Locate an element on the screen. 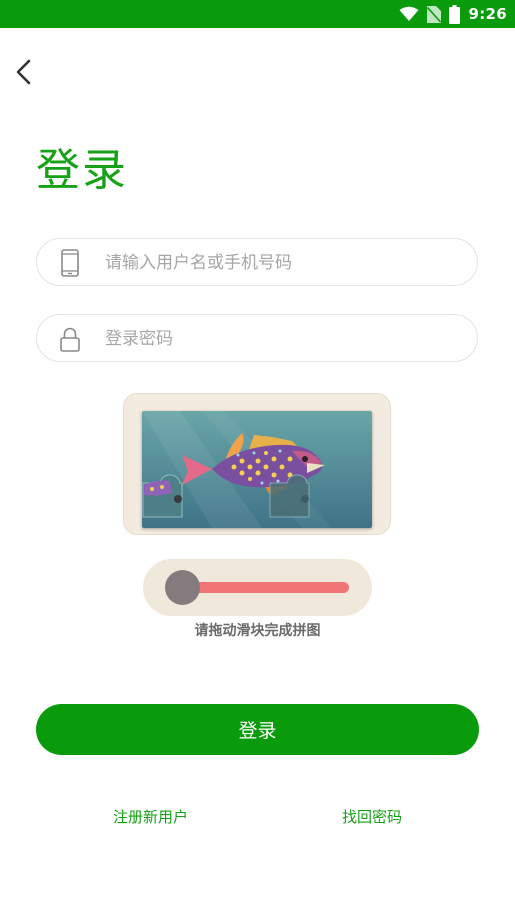 The image size is (515, 917). chevron-left-icon is located at coordinates (23, 72).